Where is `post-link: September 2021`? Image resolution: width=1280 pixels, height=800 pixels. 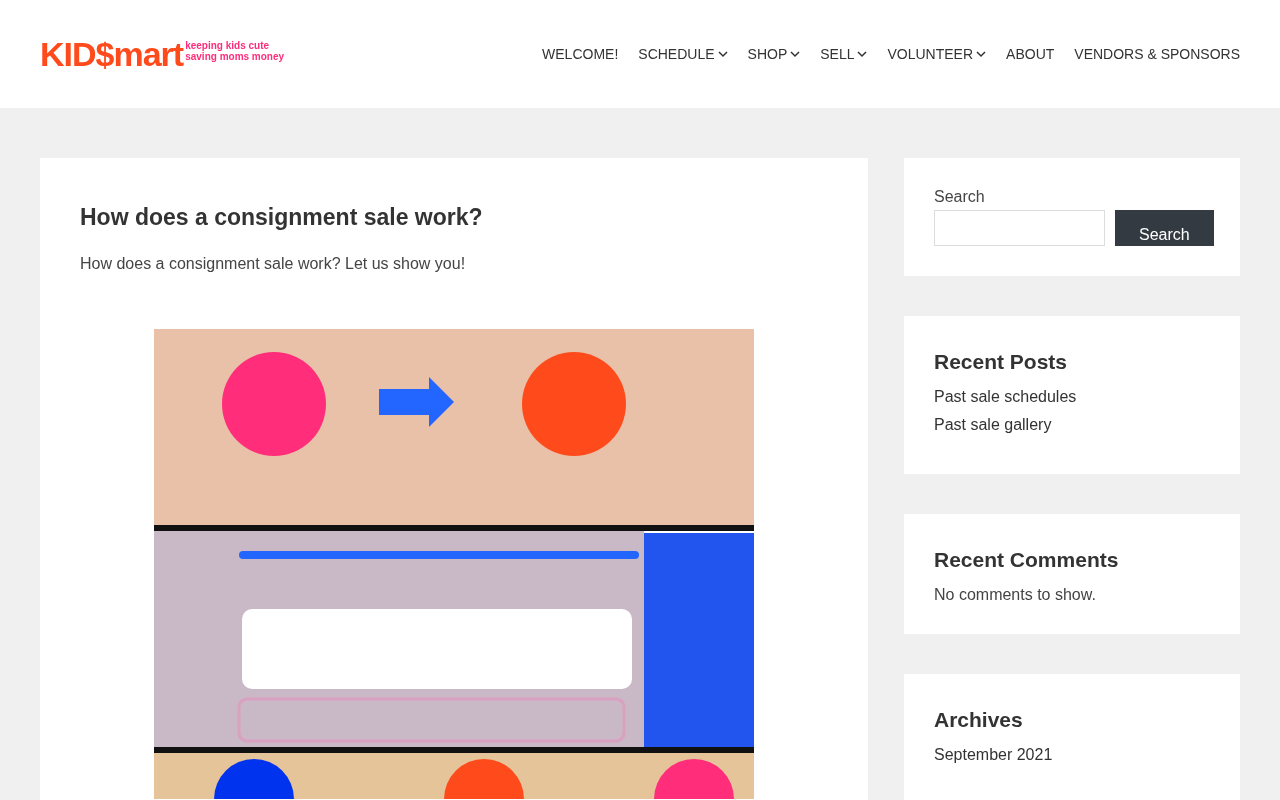 post-link: September 2021 is located at coordinates (1072, 755).